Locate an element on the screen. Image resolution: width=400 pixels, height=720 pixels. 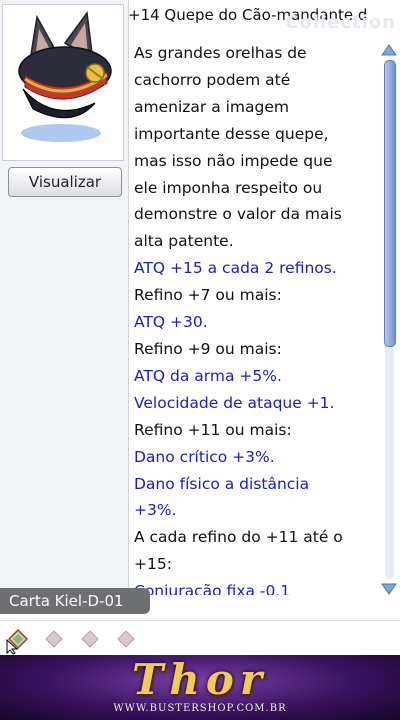
description-line: Velocidade de ataque +1. is located at coordinates (234, 402).